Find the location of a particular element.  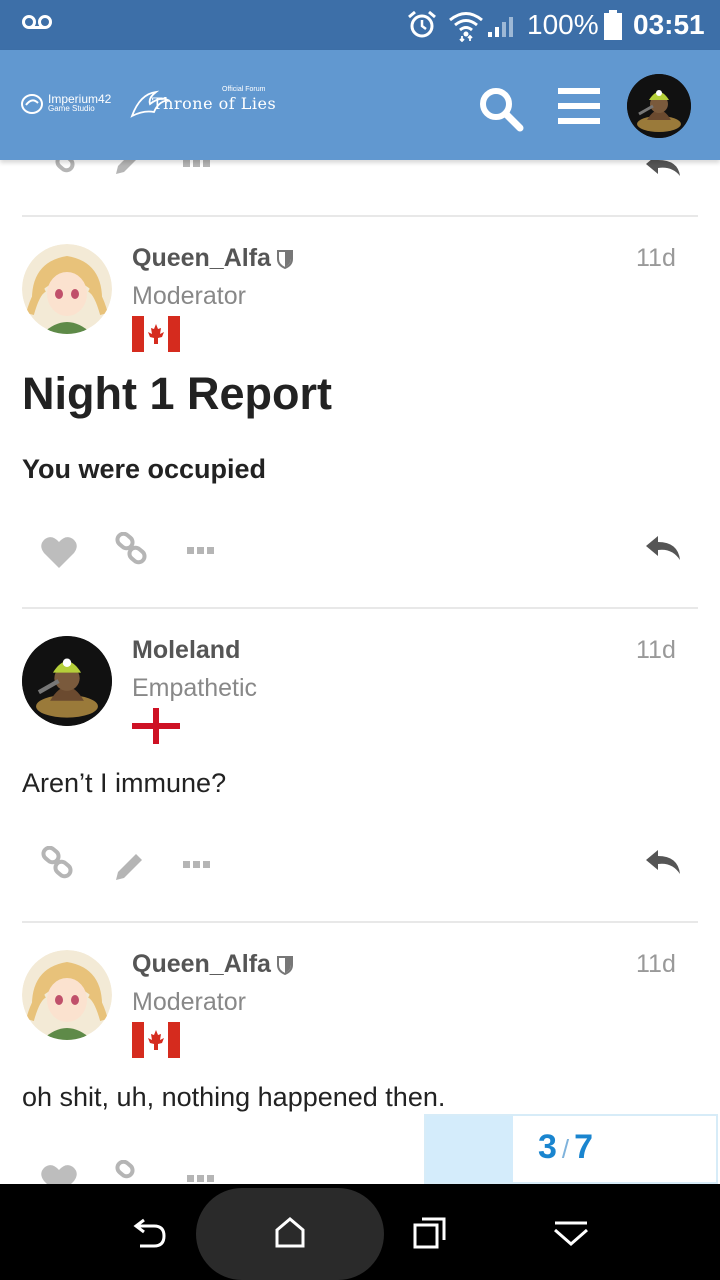

studio-subtitle: Game Studio is located at coordinates (71, 108).